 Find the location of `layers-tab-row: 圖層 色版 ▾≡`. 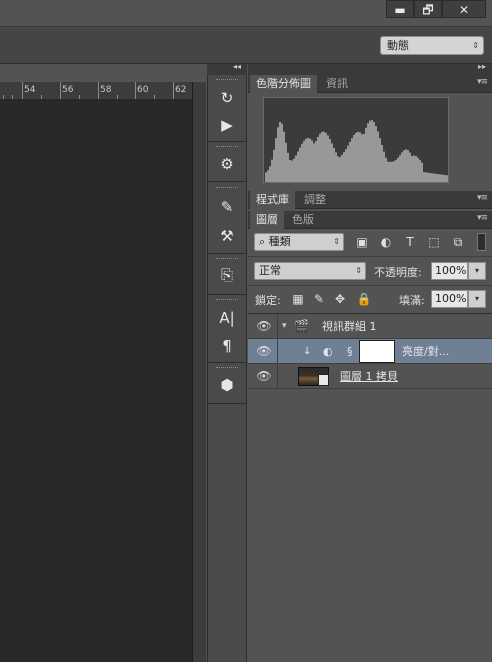

layers-tab-row: 圖層 色版 ▾≡ is located at coordinates (370, 220).